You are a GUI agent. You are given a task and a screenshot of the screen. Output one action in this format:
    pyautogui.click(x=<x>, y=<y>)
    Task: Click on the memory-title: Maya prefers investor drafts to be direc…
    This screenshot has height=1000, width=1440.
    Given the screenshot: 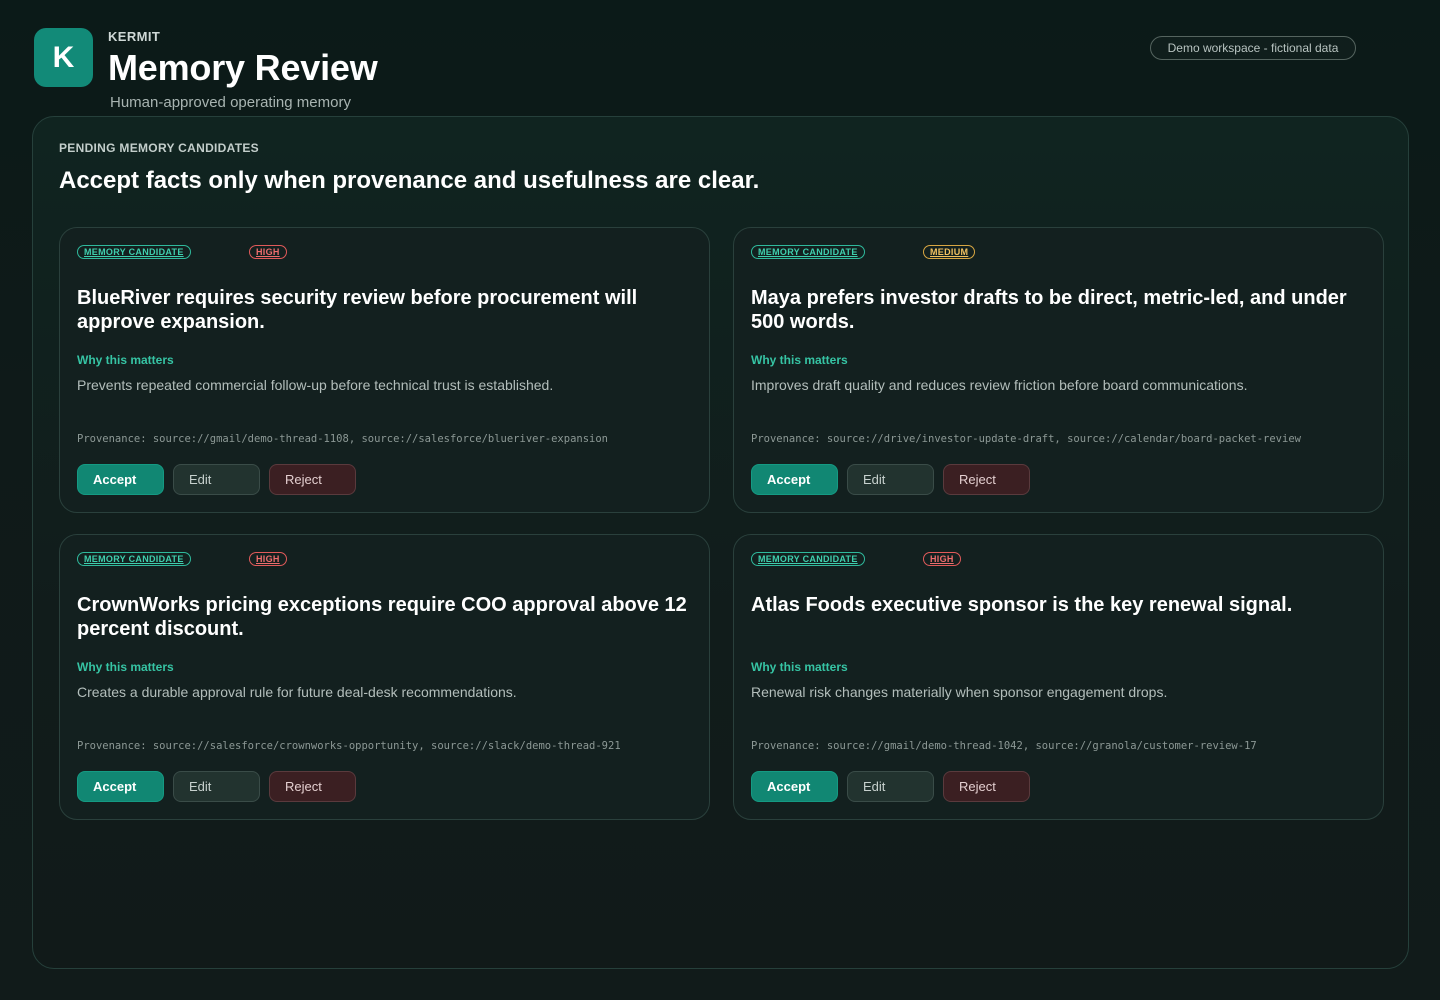 What is the action you would take?
    pyautogui.click(x=1049, y=310)
    